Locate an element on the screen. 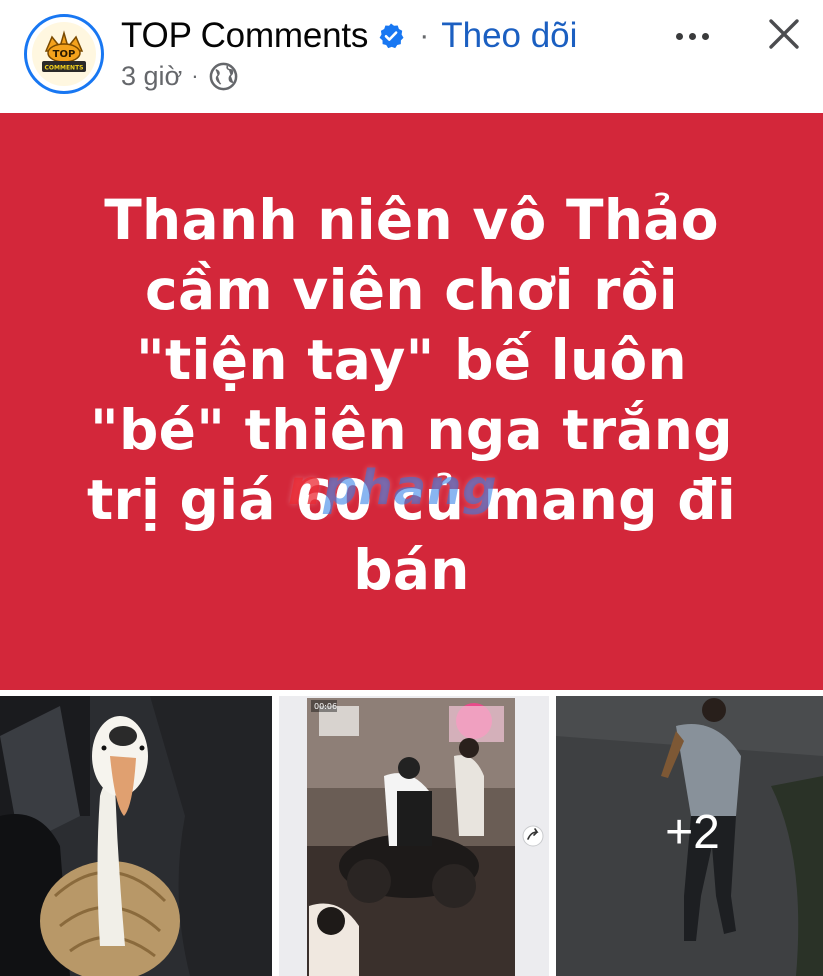 The height and width of the screenshot is (976, 823). name-row: TOP Comments · Theo dõi is located at coordinates (349, 36).